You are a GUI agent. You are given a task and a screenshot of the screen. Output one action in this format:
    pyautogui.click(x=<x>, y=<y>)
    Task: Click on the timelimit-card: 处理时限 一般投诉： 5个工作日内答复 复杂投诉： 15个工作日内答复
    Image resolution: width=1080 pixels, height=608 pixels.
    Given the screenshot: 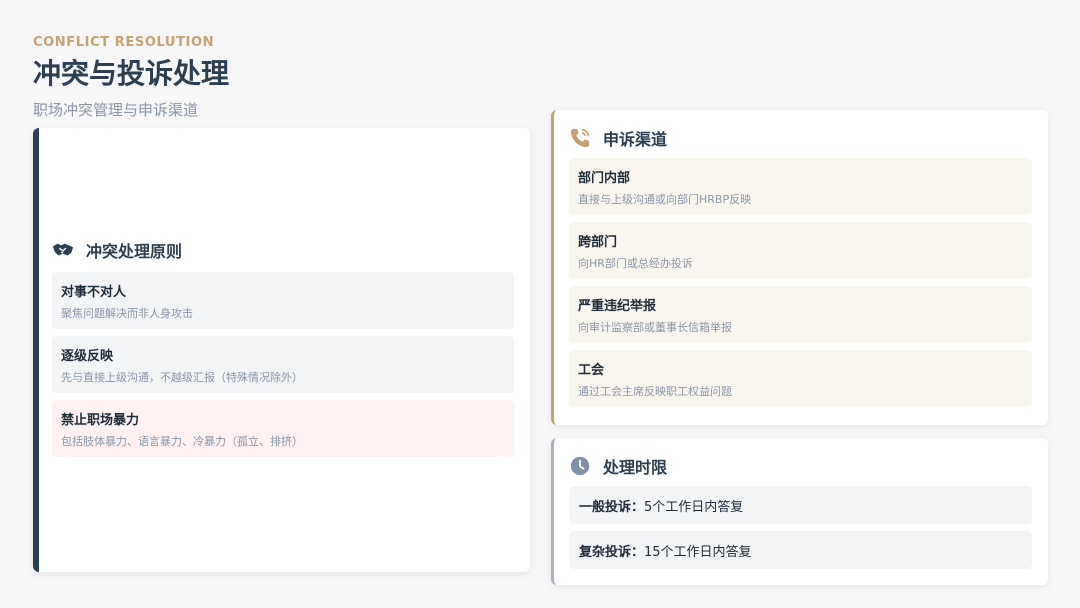 What is the action you would take?
    pyautogui.click(x=799, y=511)
    